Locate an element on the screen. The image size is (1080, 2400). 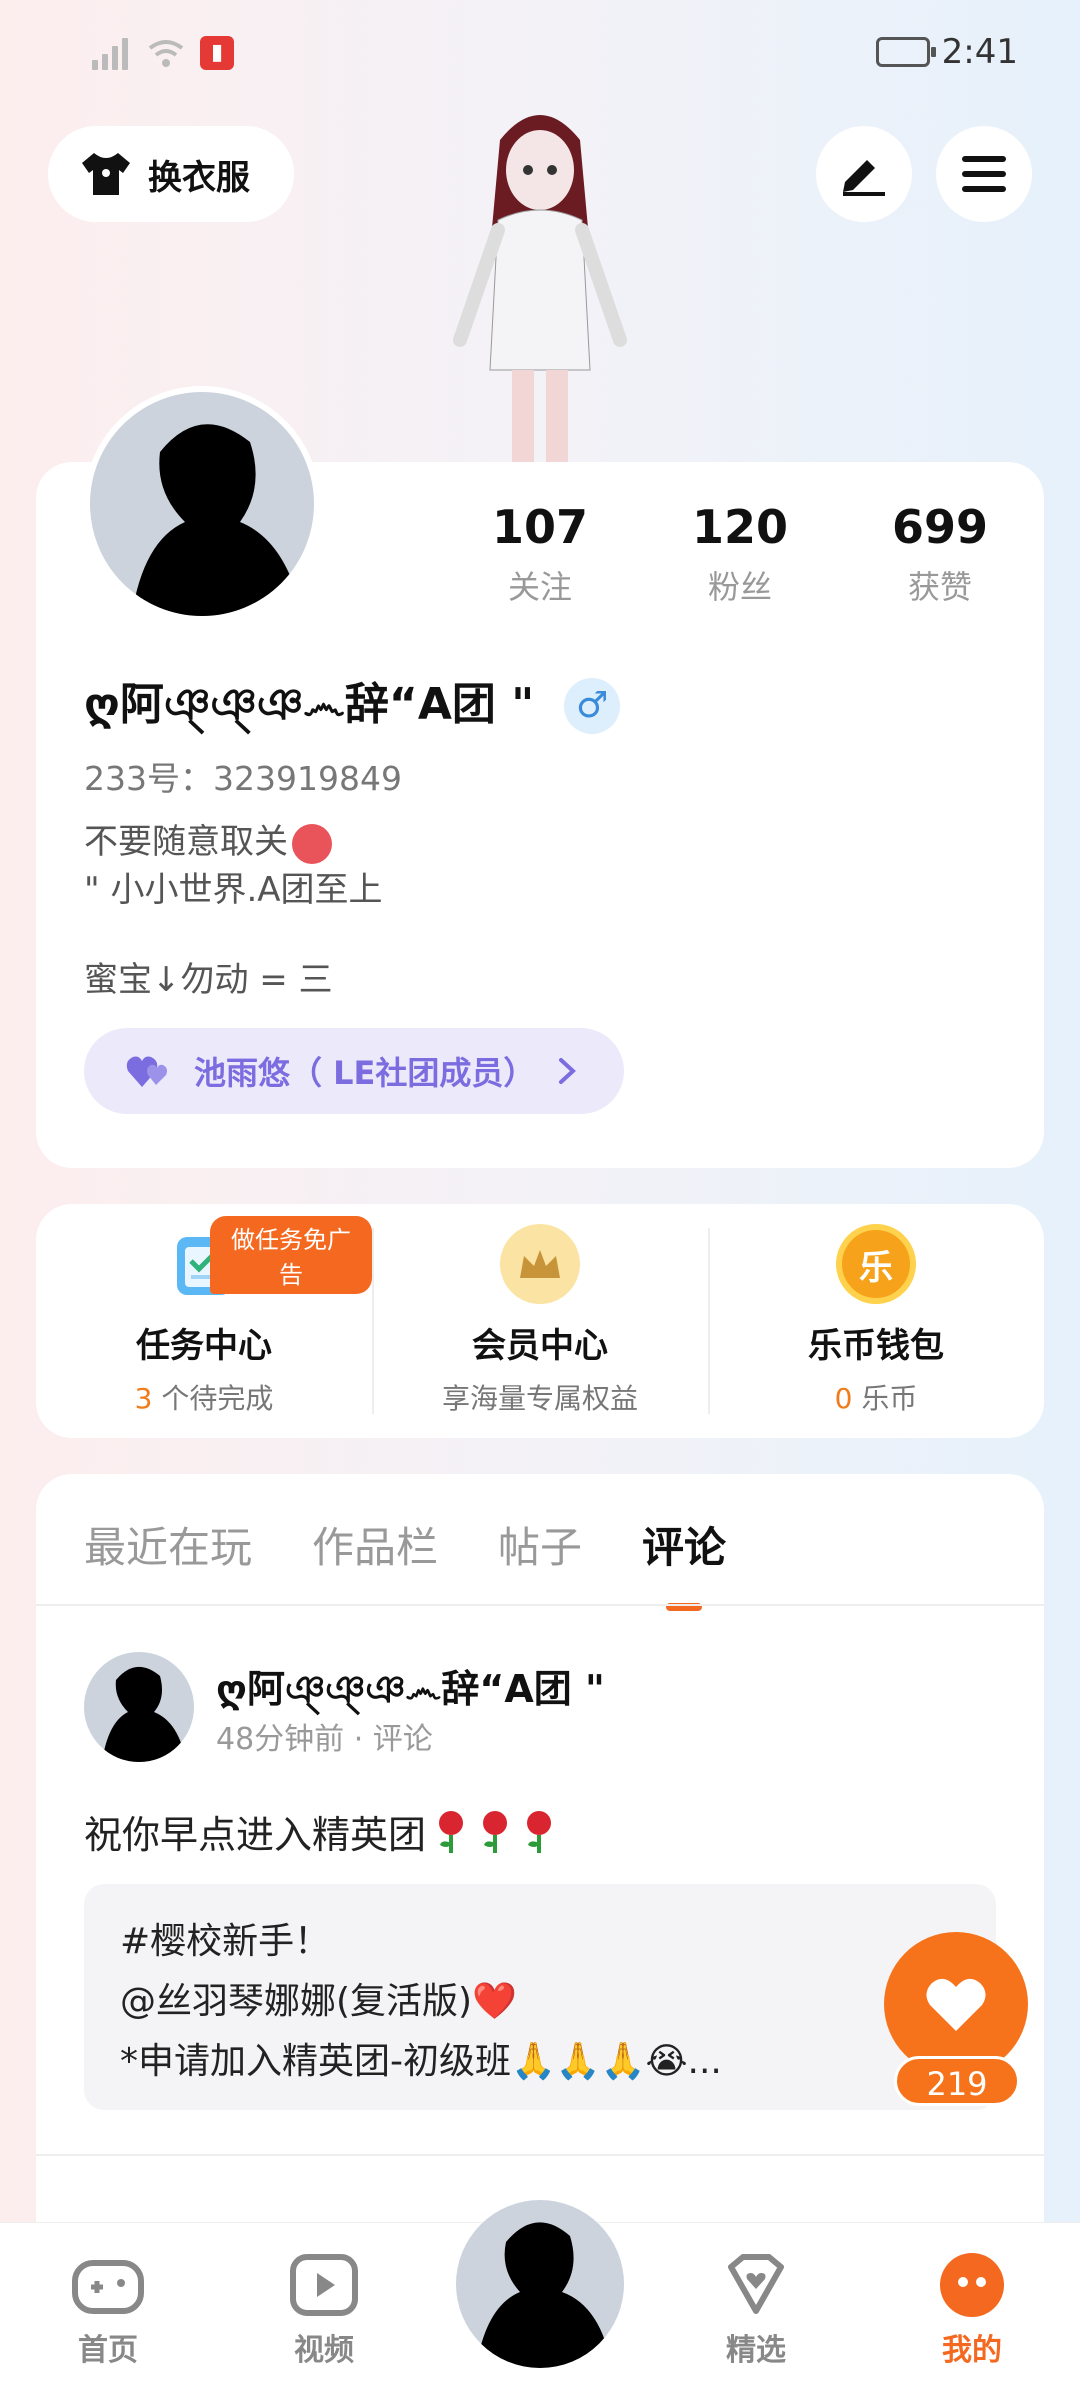
nav-featured: 精选 is located at coordinates (756, 2311).